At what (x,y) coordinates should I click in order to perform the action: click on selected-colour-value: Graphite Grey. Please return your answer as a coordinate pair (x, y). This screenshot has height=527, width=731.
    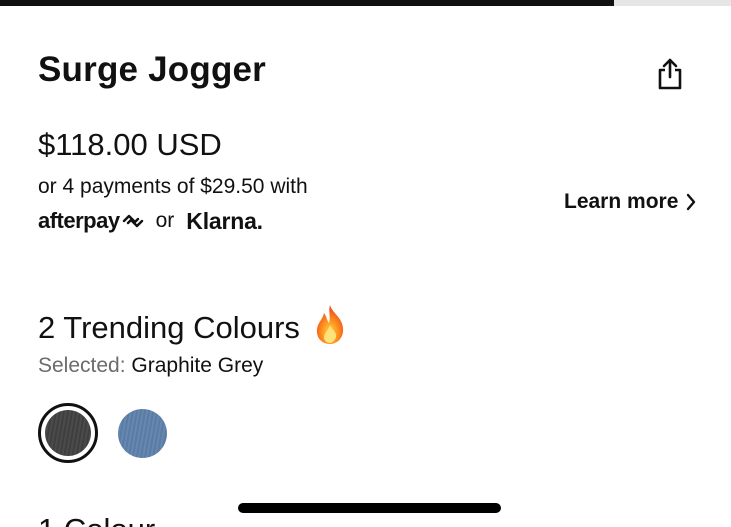
    Looking at the image, I should click on (197, 365).